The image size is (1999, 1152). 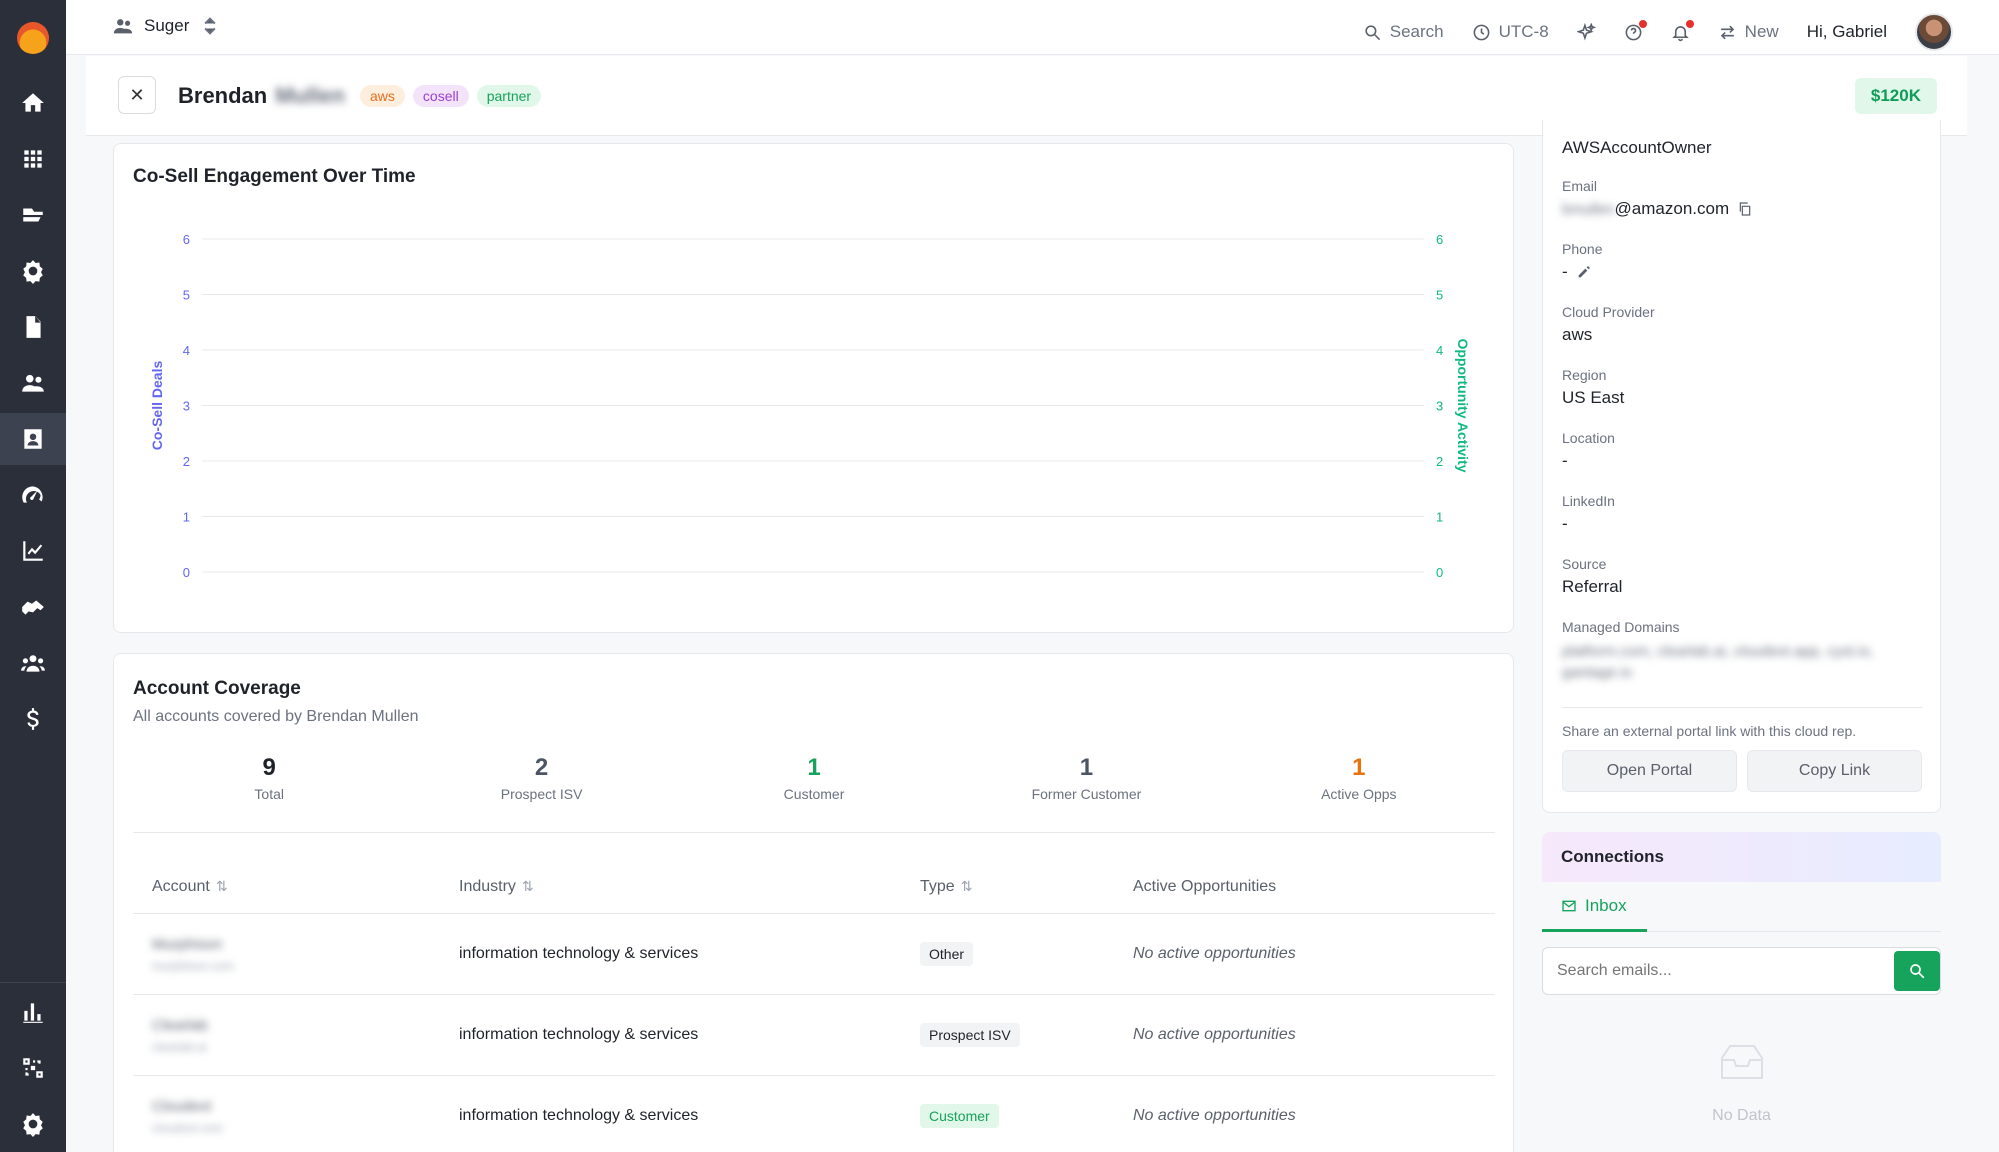 I want to click on column-account: Account ⇅, so click(x=296, y=887).